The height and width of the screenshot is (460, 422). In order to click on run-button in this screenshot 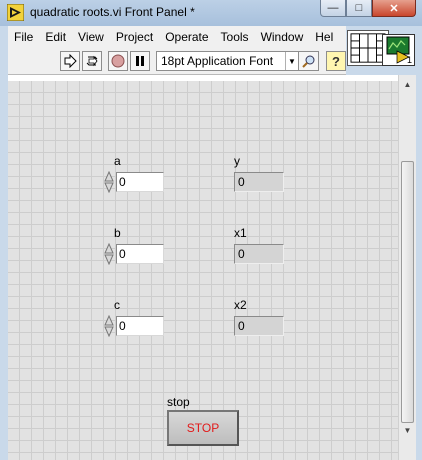, I will do `click(70, 61)`.